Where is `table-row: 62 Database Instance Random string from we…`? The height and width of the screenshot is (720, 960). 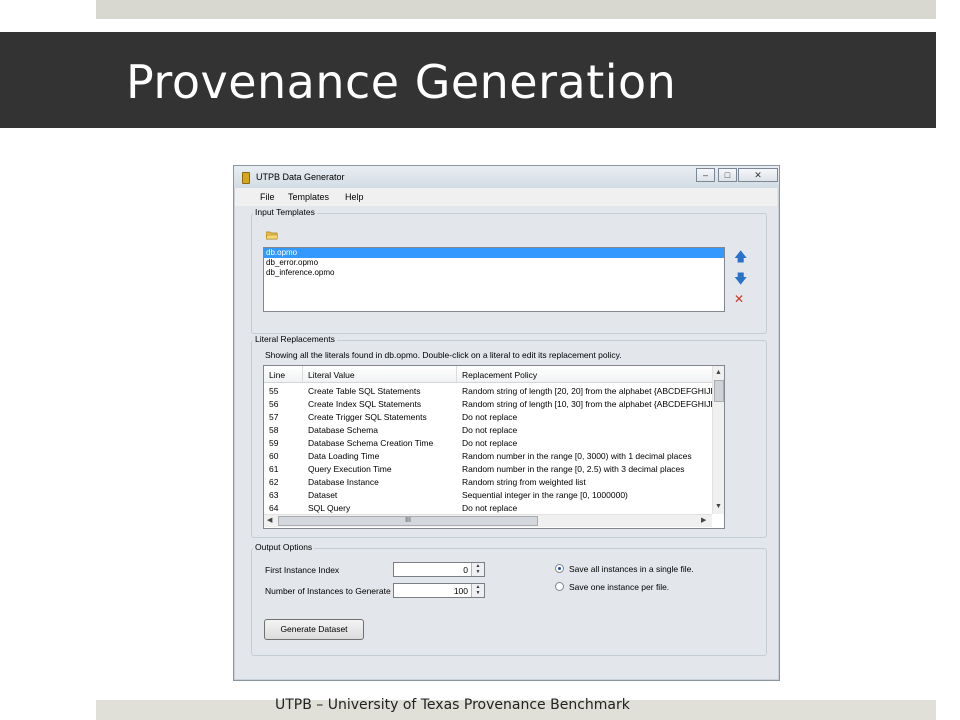 table-row: 62 Database Instance Random string from we… is located at coordinates (488, 481).